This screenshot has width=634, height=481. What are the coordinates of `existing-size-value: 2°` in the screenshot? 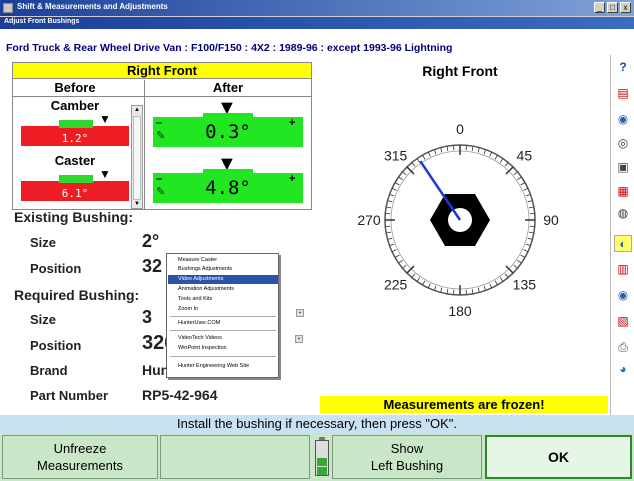 It's located at (151, 241).